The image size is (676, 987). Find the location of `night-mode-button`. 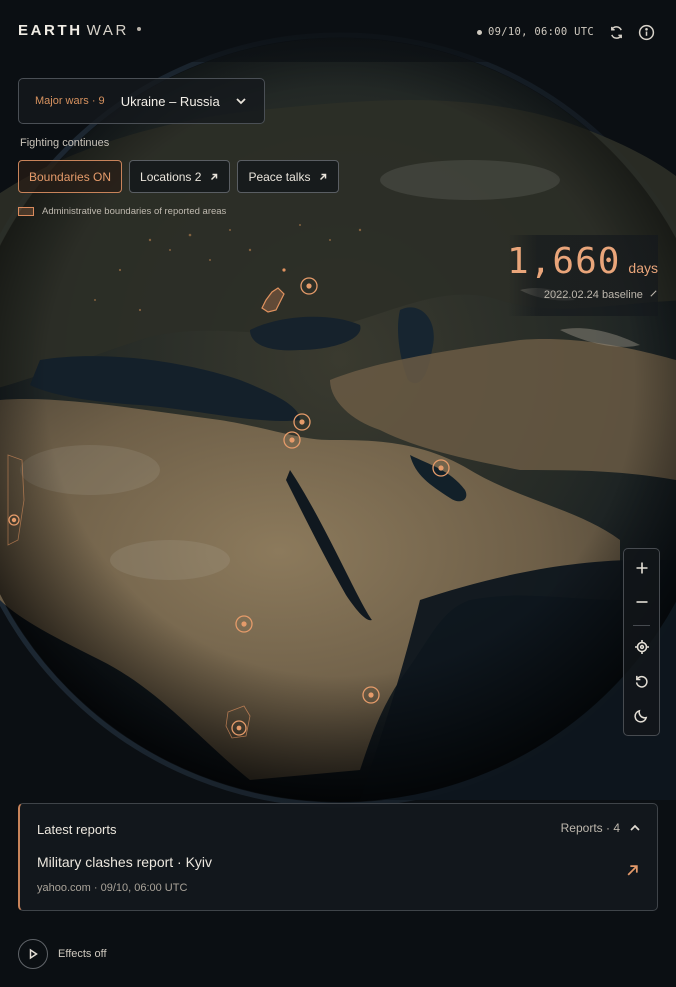

night-mode-button is located at coordinates (641, 715).